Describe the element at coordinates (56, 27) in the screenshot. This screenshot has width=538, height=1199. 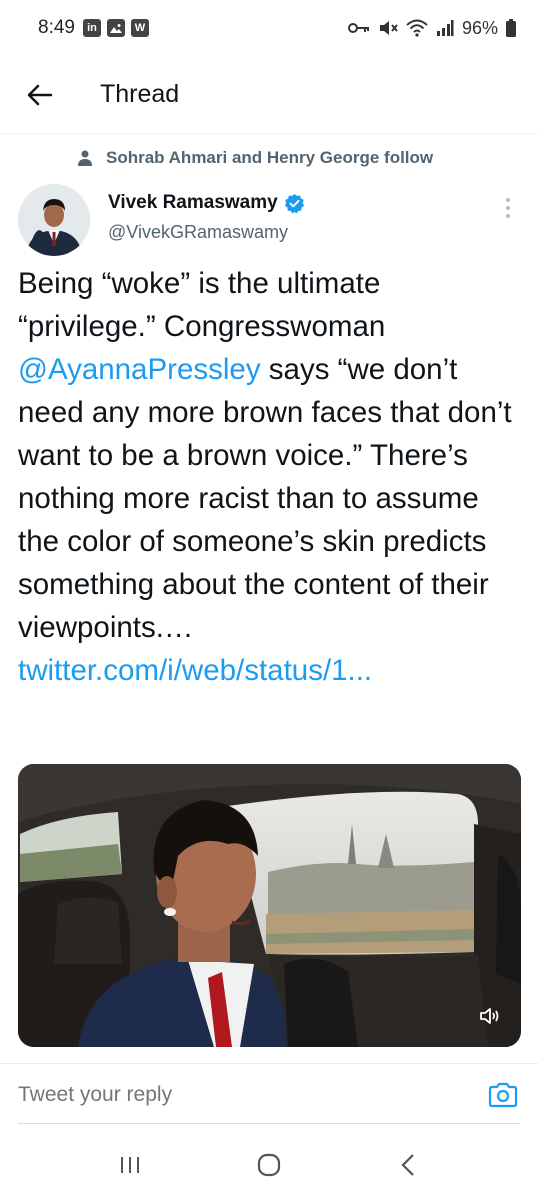
I see `status-time: 8:49` at that location.